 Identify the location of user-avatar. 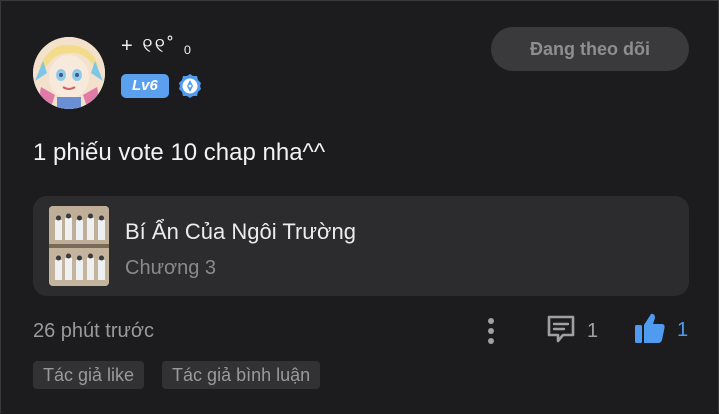
(69, 73).